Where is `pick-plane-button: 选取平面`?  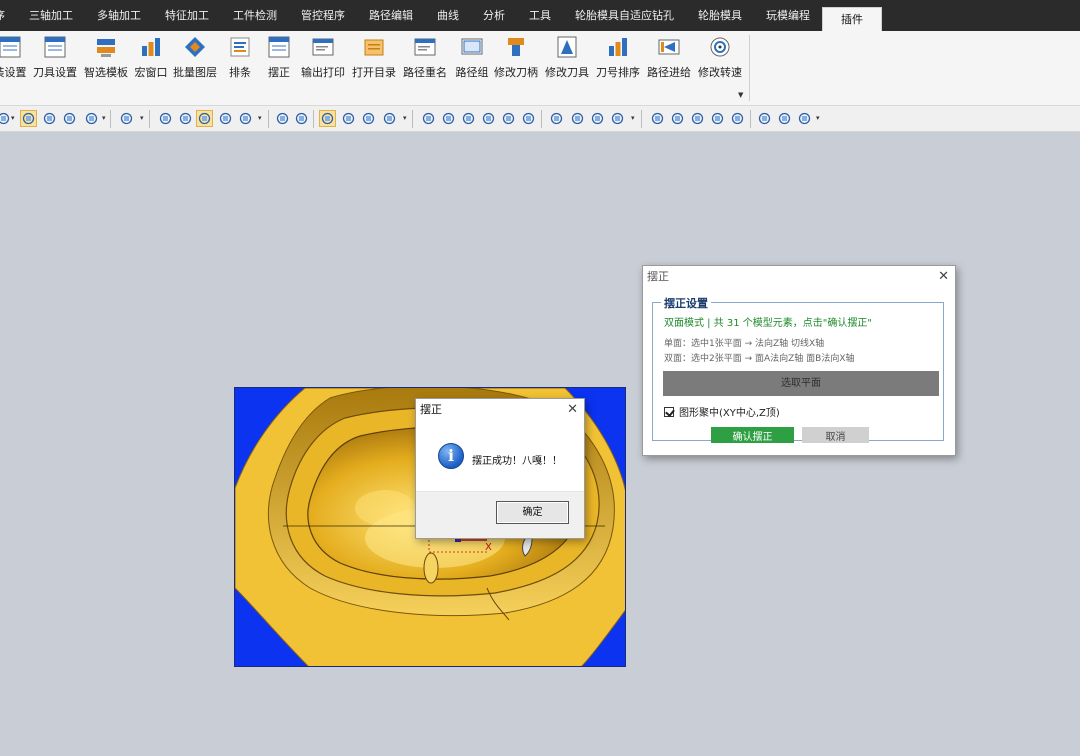
pick-plane-button: 选取平面 is located at coordinates (801, 383).